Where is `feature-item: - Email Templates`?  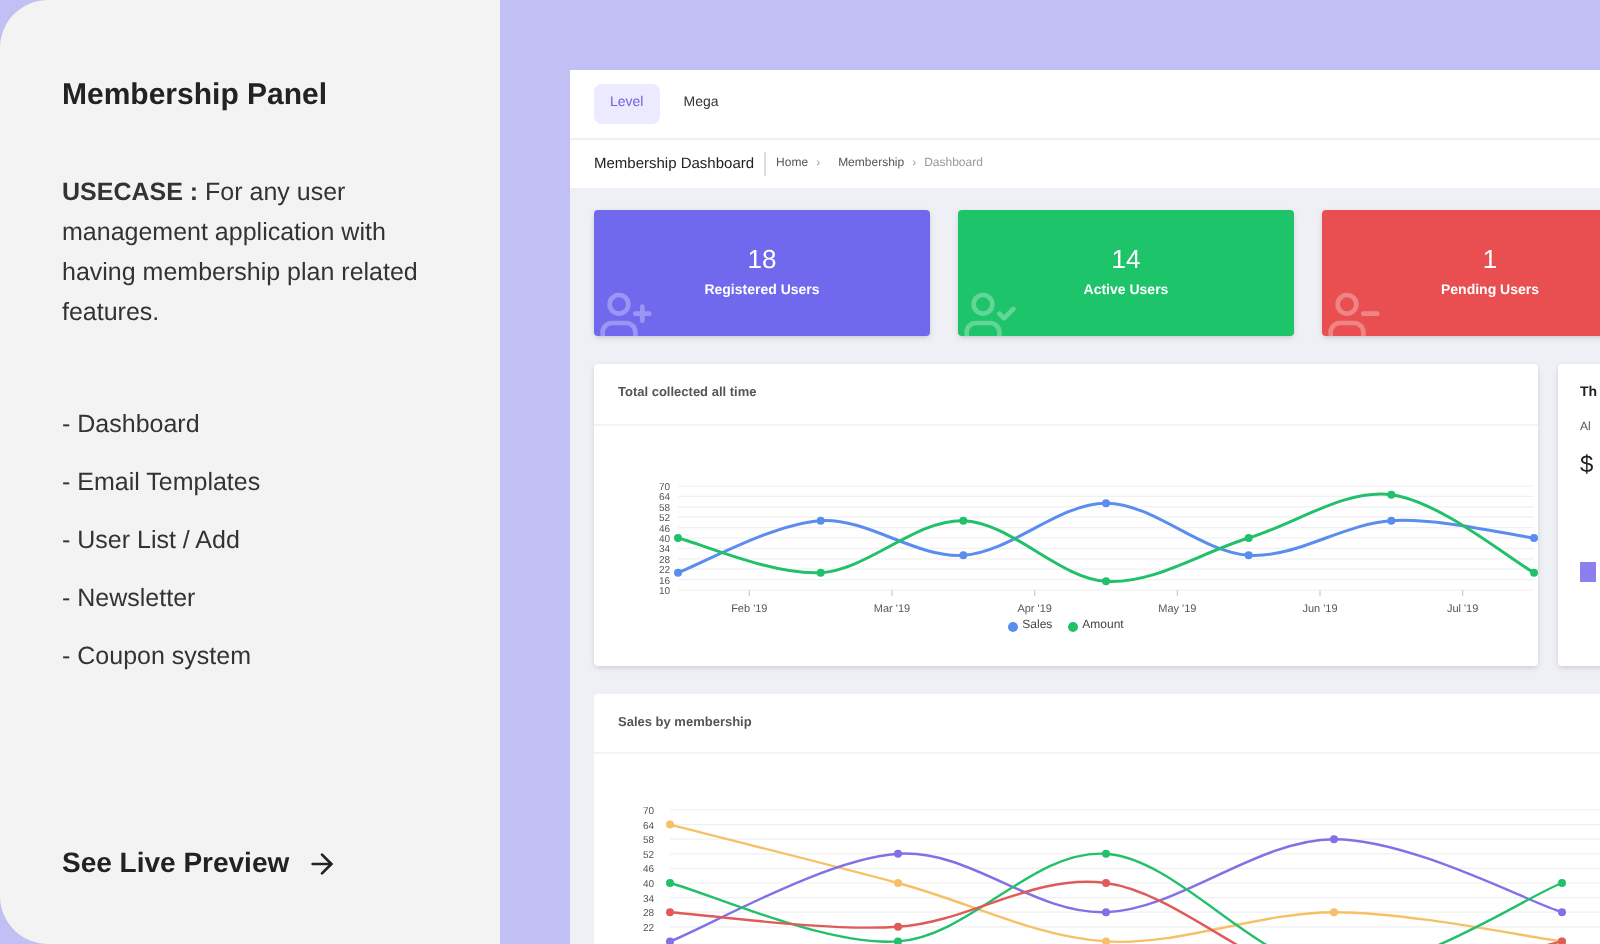 feature-item: - Email Templates is located at coordinates (162, 482).